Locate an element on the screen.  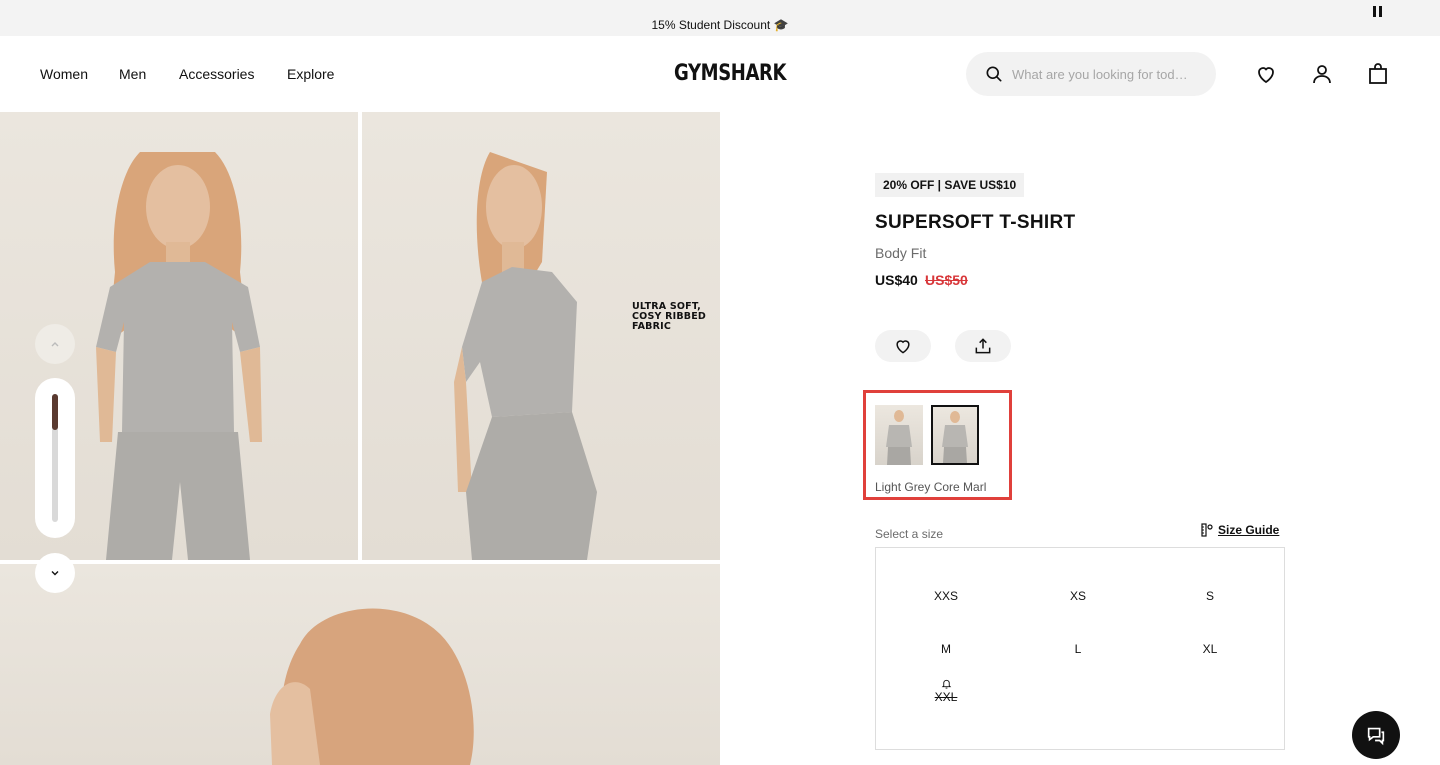
photo-caption: ULTRA SOFT, COSY RIBBED FABRIC is located at coordinates (669, 316).